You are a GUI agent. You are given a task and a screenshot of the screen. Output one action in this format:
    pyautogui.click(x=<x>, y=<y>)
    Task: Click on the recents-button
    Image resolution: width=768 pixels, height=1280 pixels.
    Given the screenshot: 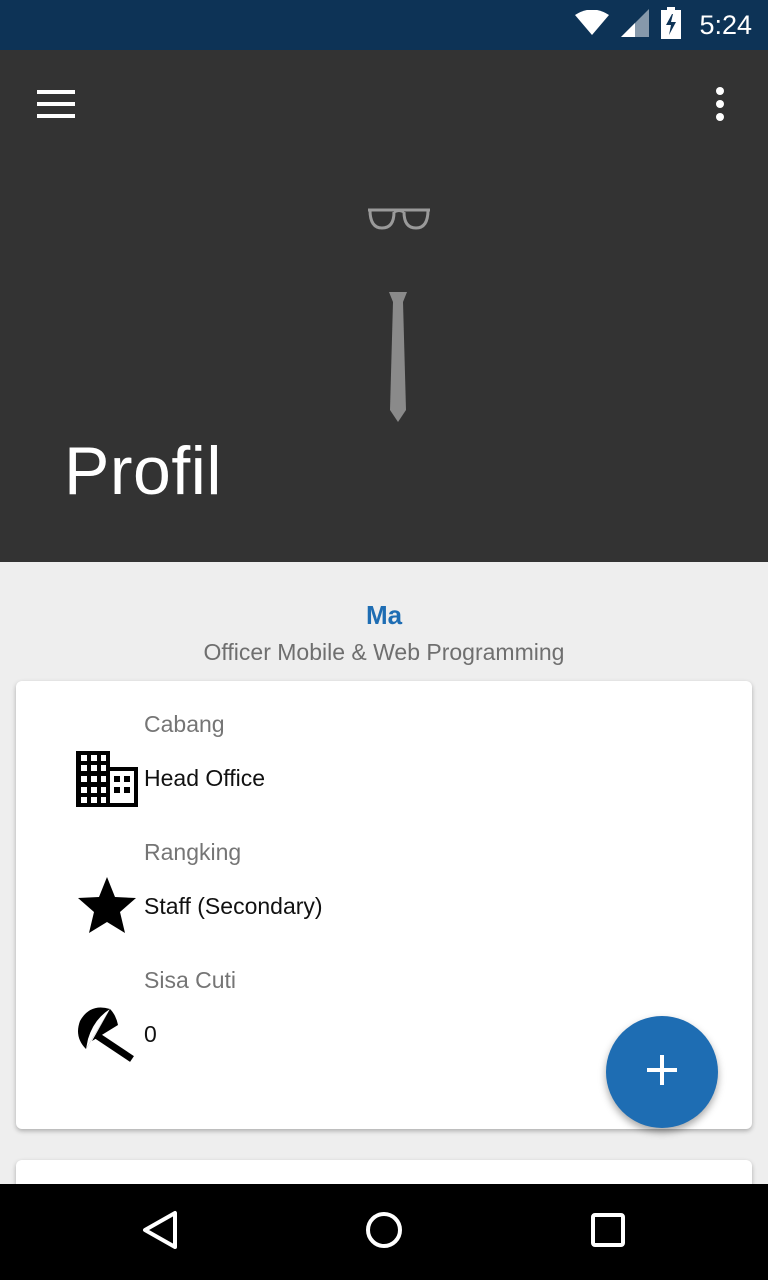 What is the action you would take?
    pyautogui.click(x=608, y=1232)
    